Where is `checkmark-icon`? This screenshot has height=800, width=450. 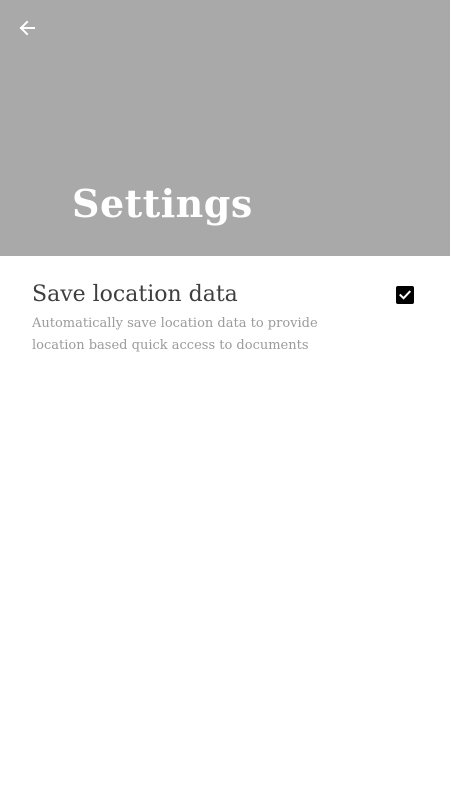
checkmark-icon is located at coordinates (405, 295).